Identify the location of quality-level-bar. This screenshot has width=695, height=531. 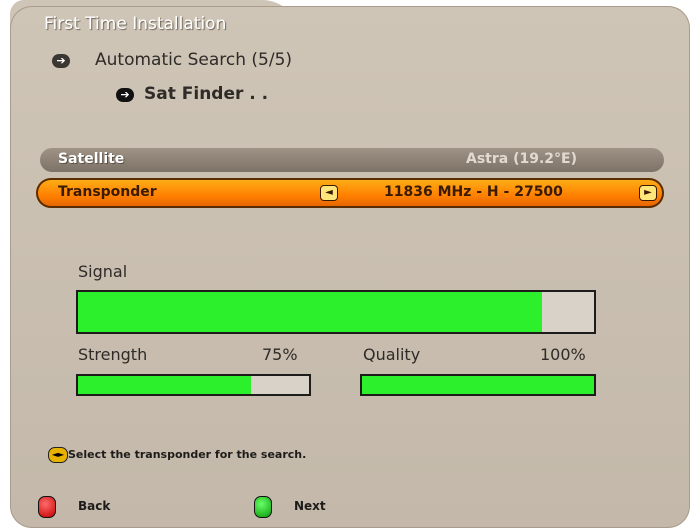
(478, 385).